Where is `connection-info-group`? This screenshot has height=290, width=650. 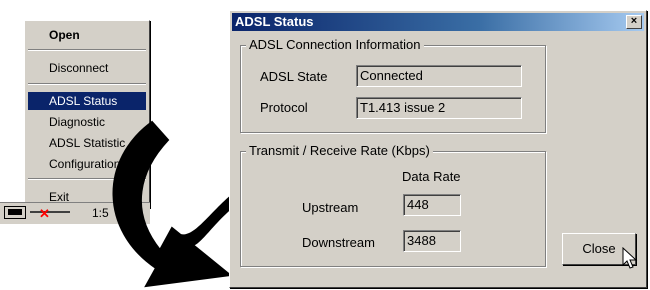
connection-info-group is located at coordinates (393, 89).